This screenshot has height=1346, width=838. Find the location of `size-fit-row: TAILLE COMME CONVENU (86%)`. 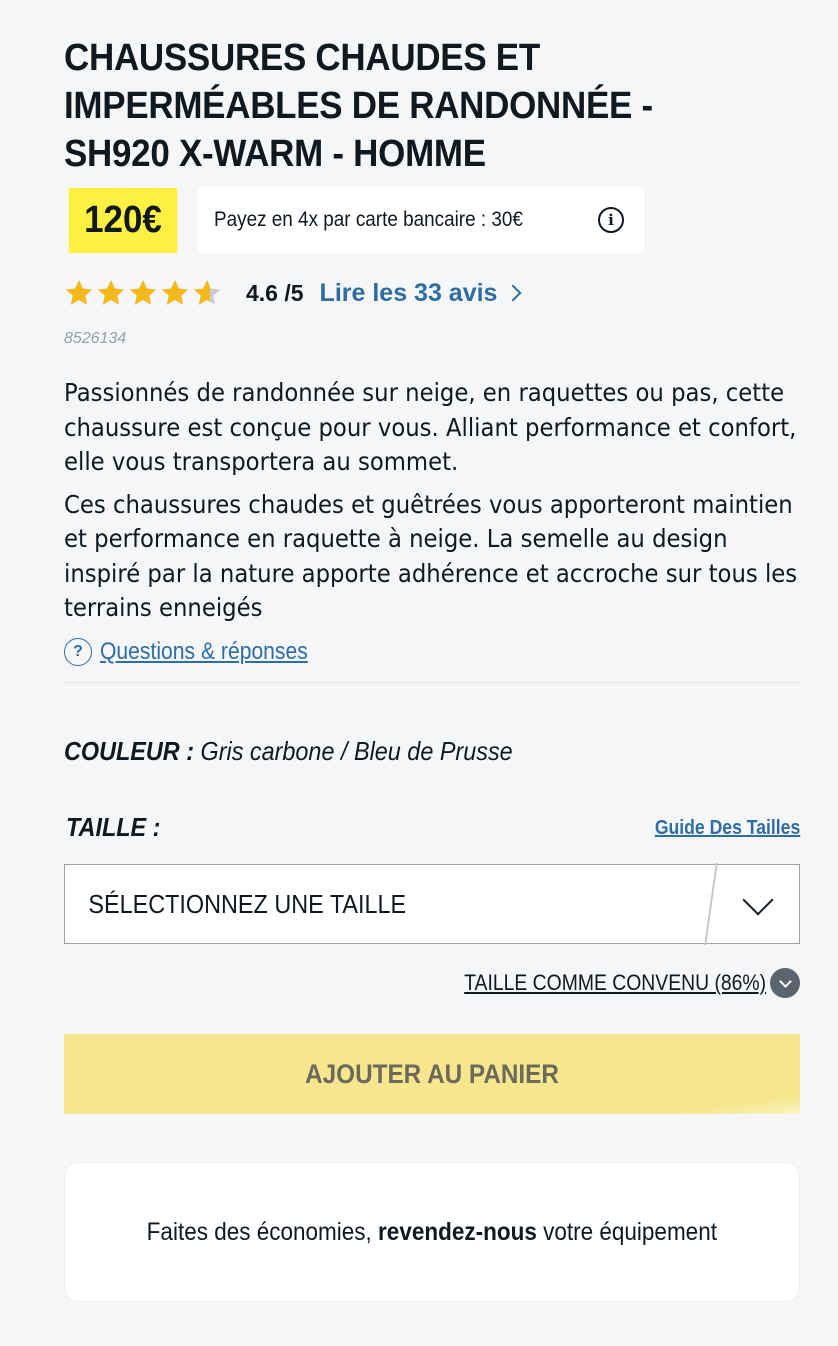

size-fit-row: TAILLE COMME CONVENU (86%) is located at coordinates (611, 983).